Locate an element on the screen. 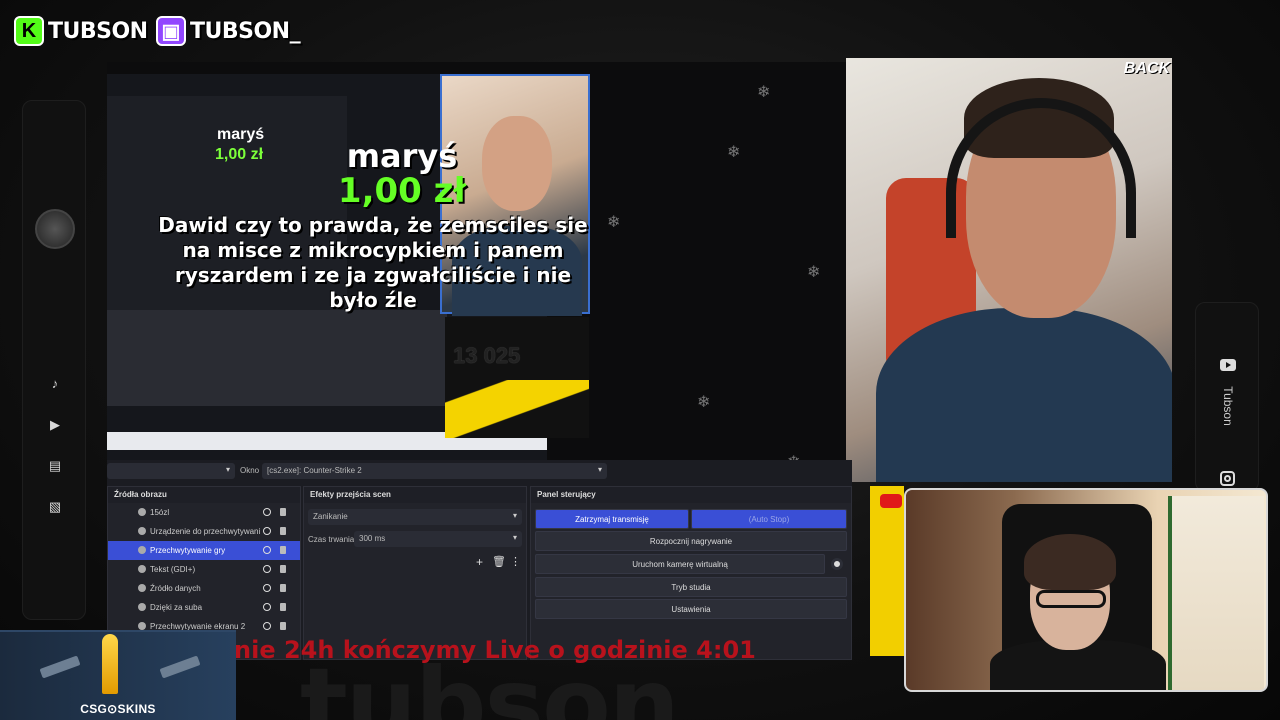  ticker-text: nie 24h kończymy Live o godzinie 4:01 is located at coordinates (495, 650).